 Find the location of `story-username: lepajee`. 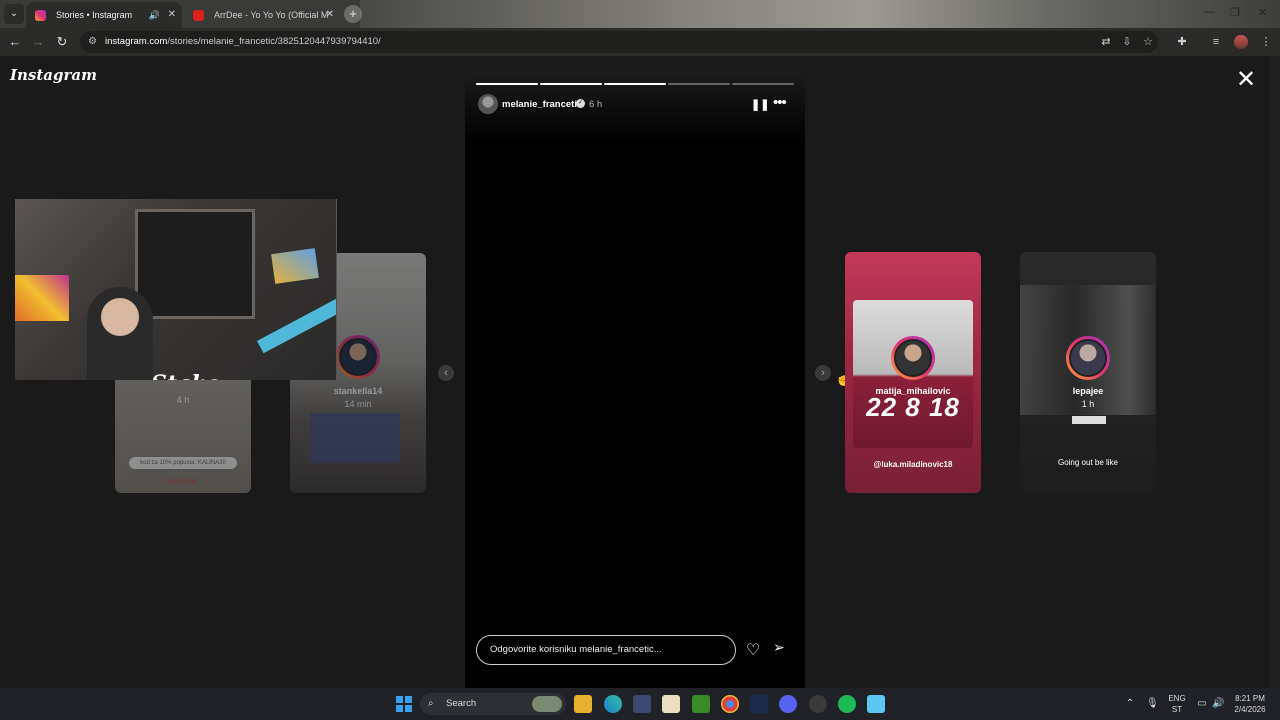

story-username: lepajee is located at coordinates (1088, 391).